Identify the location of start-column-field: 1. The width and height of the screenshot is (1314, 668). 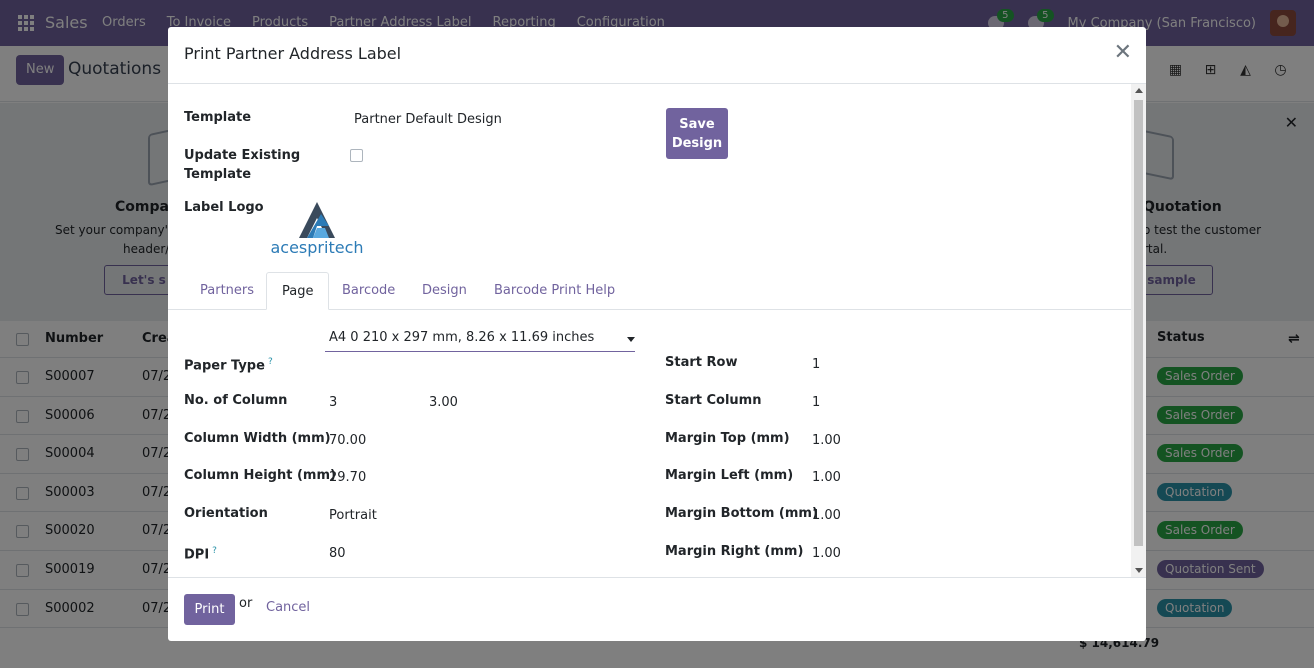
(816, 402).